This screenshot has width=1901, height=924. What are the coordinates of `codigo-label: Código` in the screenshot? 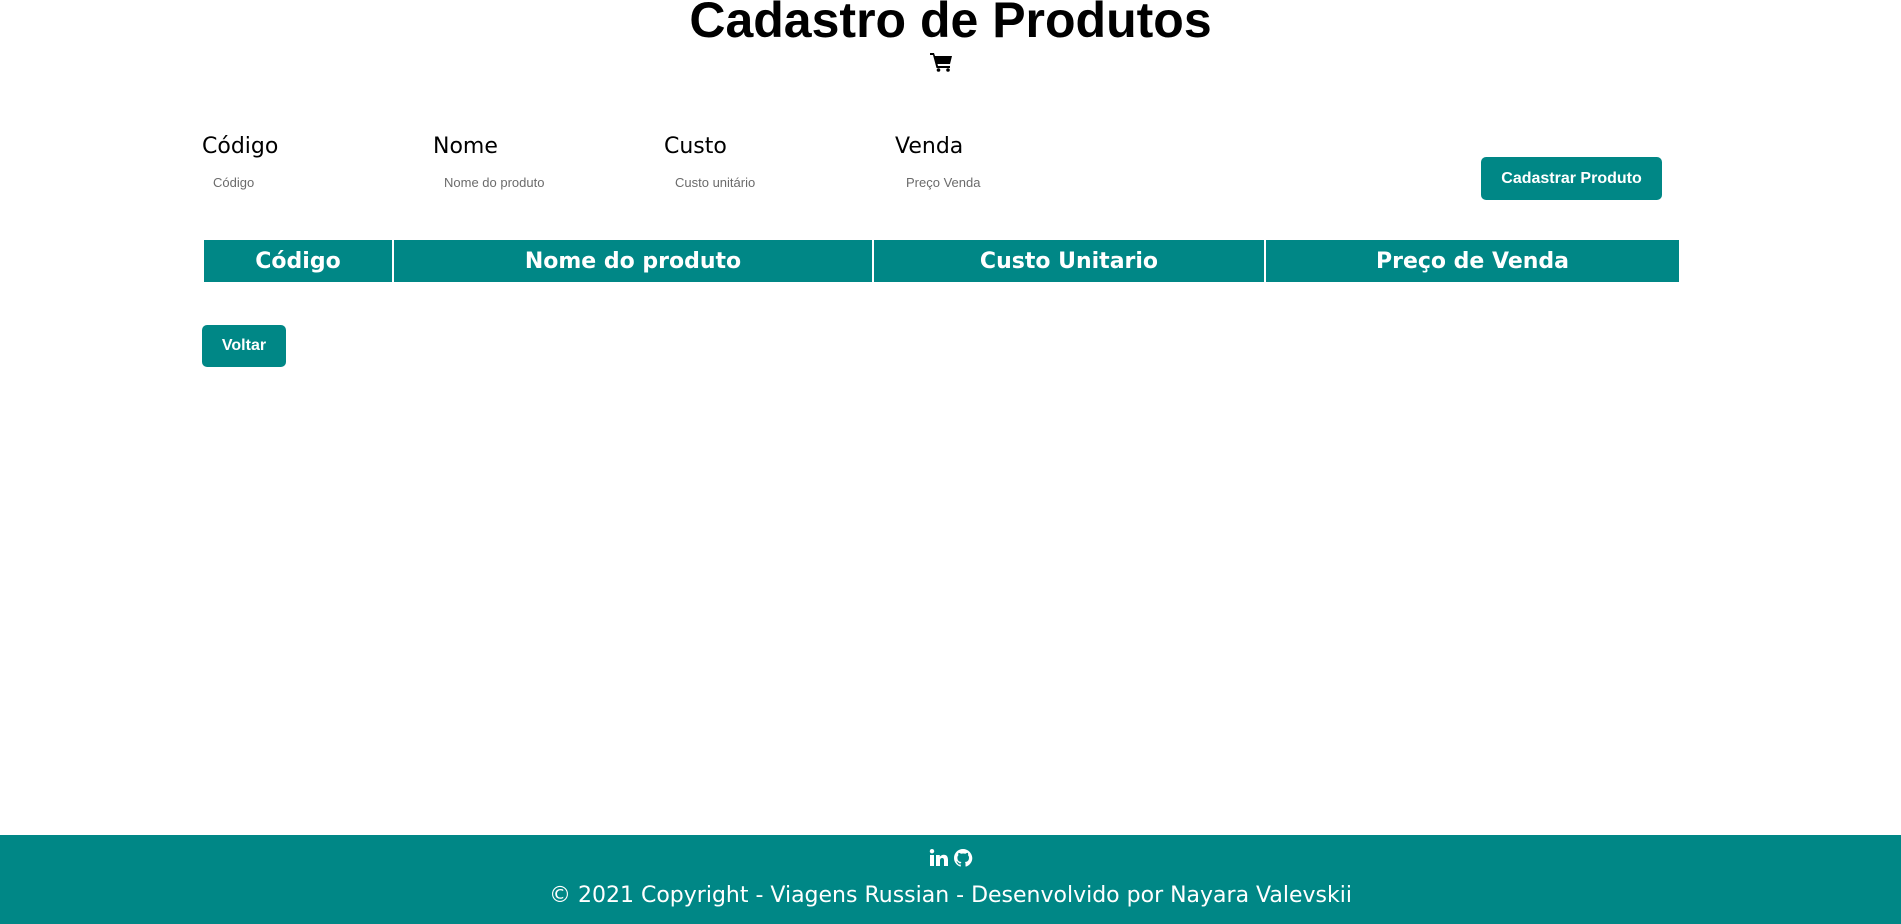 It's located at (240, 146).